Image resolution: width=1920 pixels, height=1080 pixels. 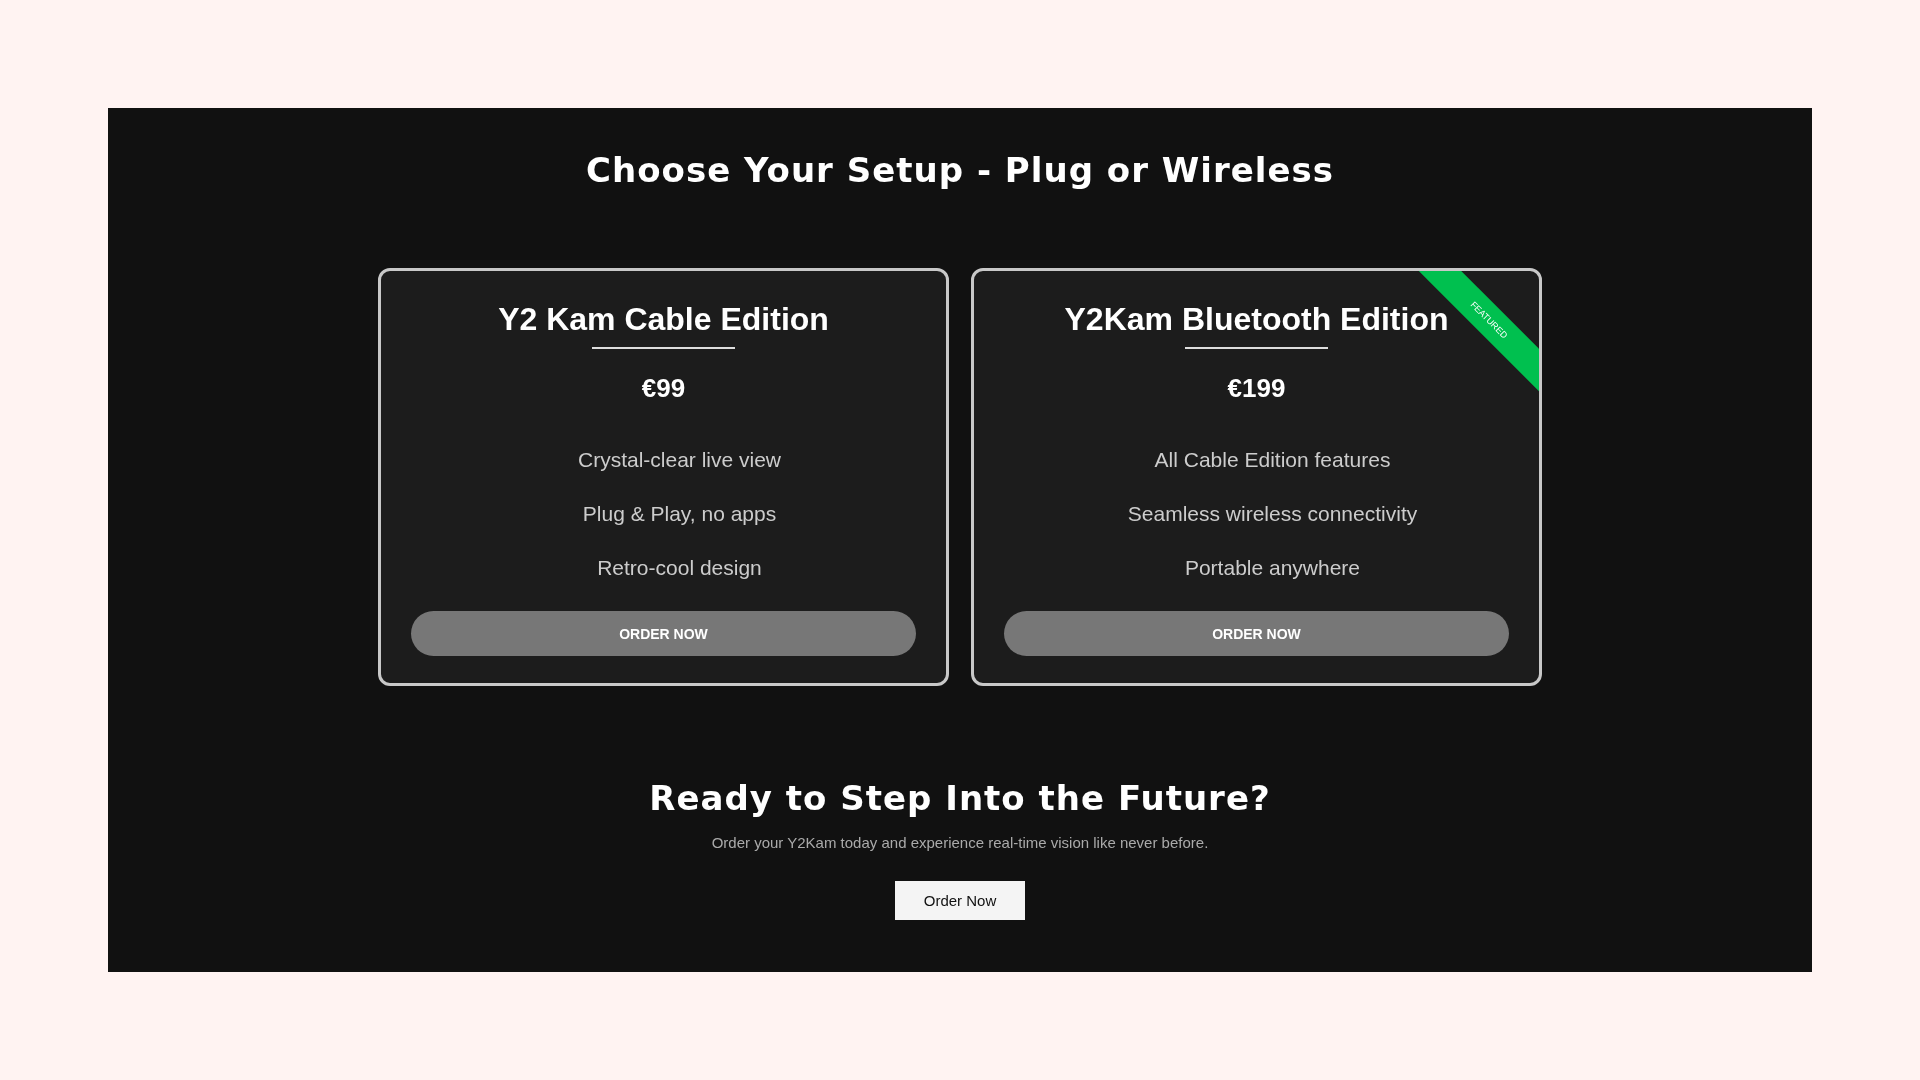 I want to click on plan-title: Y2 Kam Cable Edition, so click(x=663, y=319).